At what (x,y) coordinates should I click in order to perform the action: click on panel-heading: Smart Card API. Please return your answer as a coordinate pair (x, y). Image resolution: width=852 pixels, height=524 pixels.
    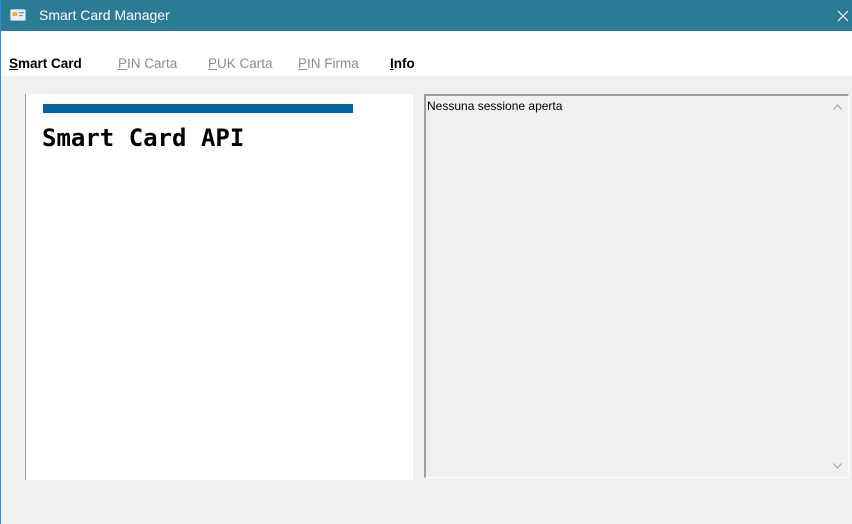
    Looking at the image, I should click on (143, 138).